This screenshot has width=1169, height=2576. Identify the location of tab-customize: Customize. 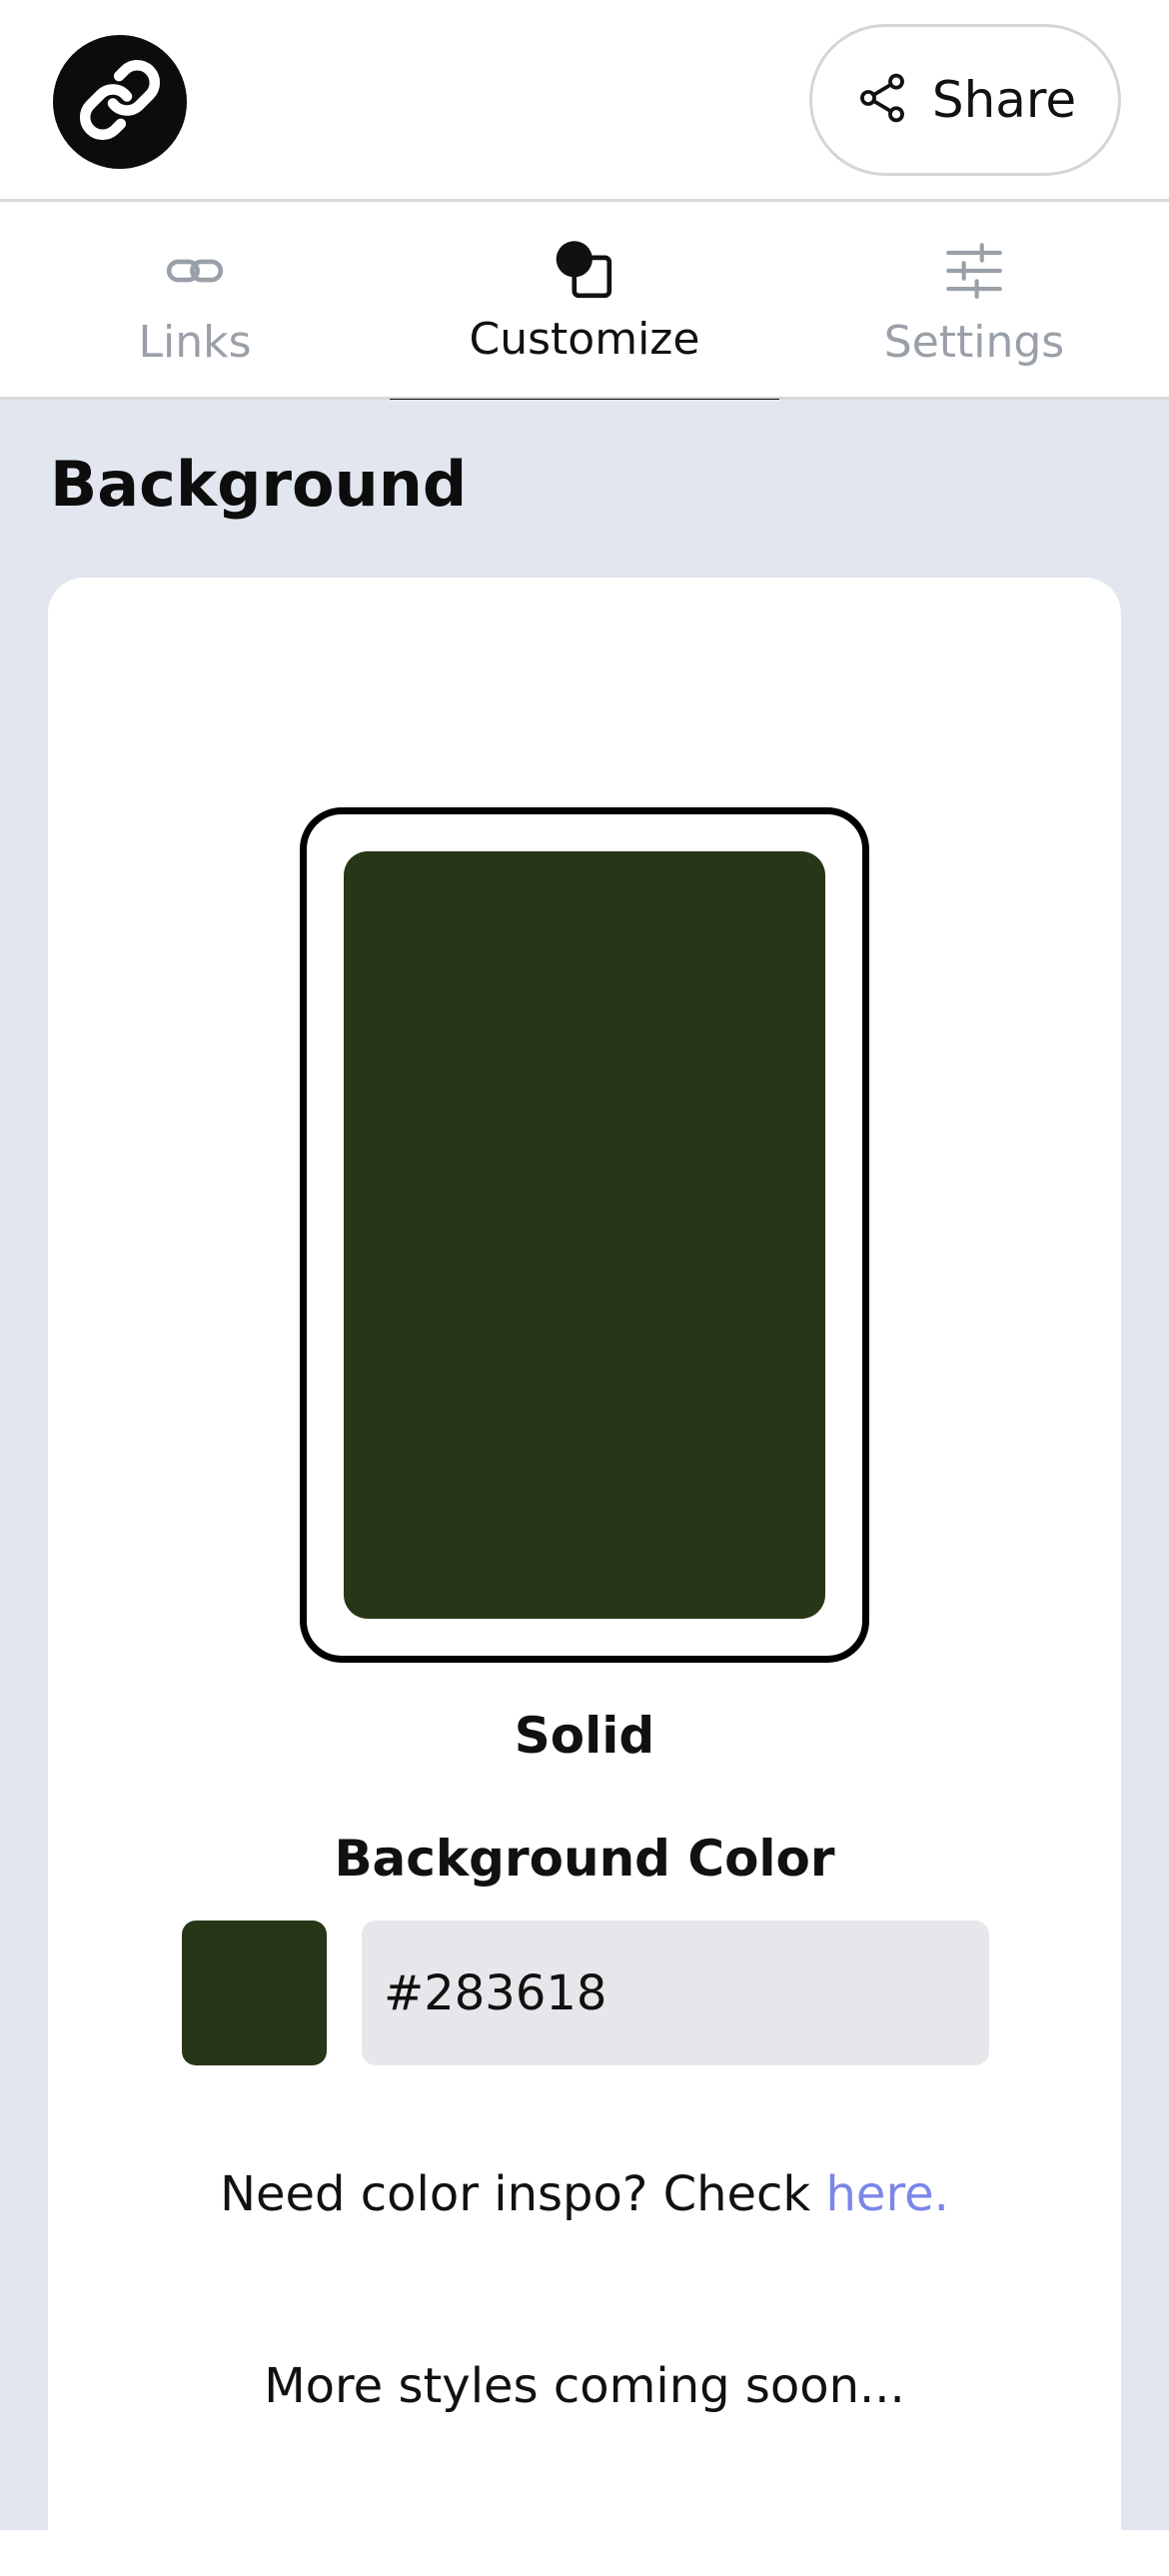
(584, 302).